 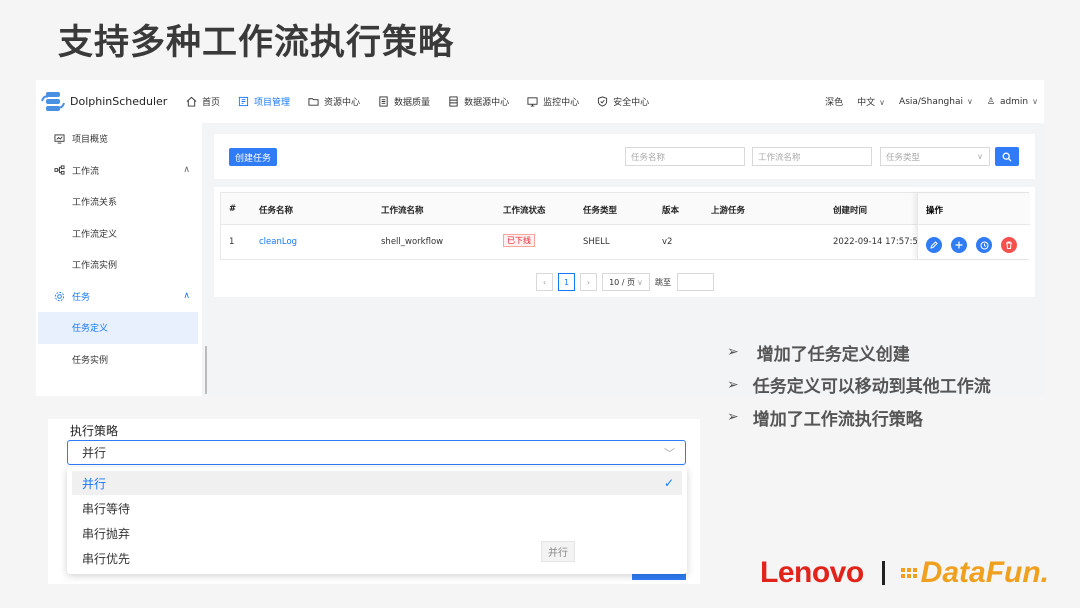 I want to click on nav-data-quality: 数据质量, so click(x=404, y=101).